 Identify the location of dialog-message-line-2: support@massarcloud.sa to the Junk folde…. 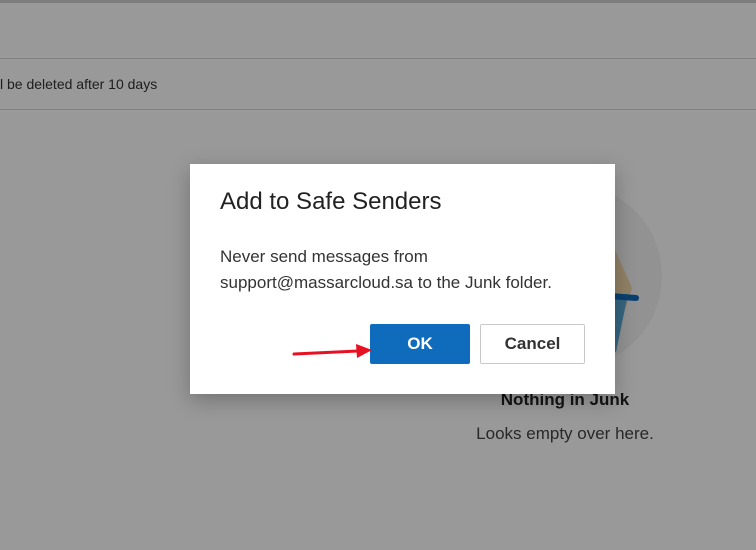
(386, 282).